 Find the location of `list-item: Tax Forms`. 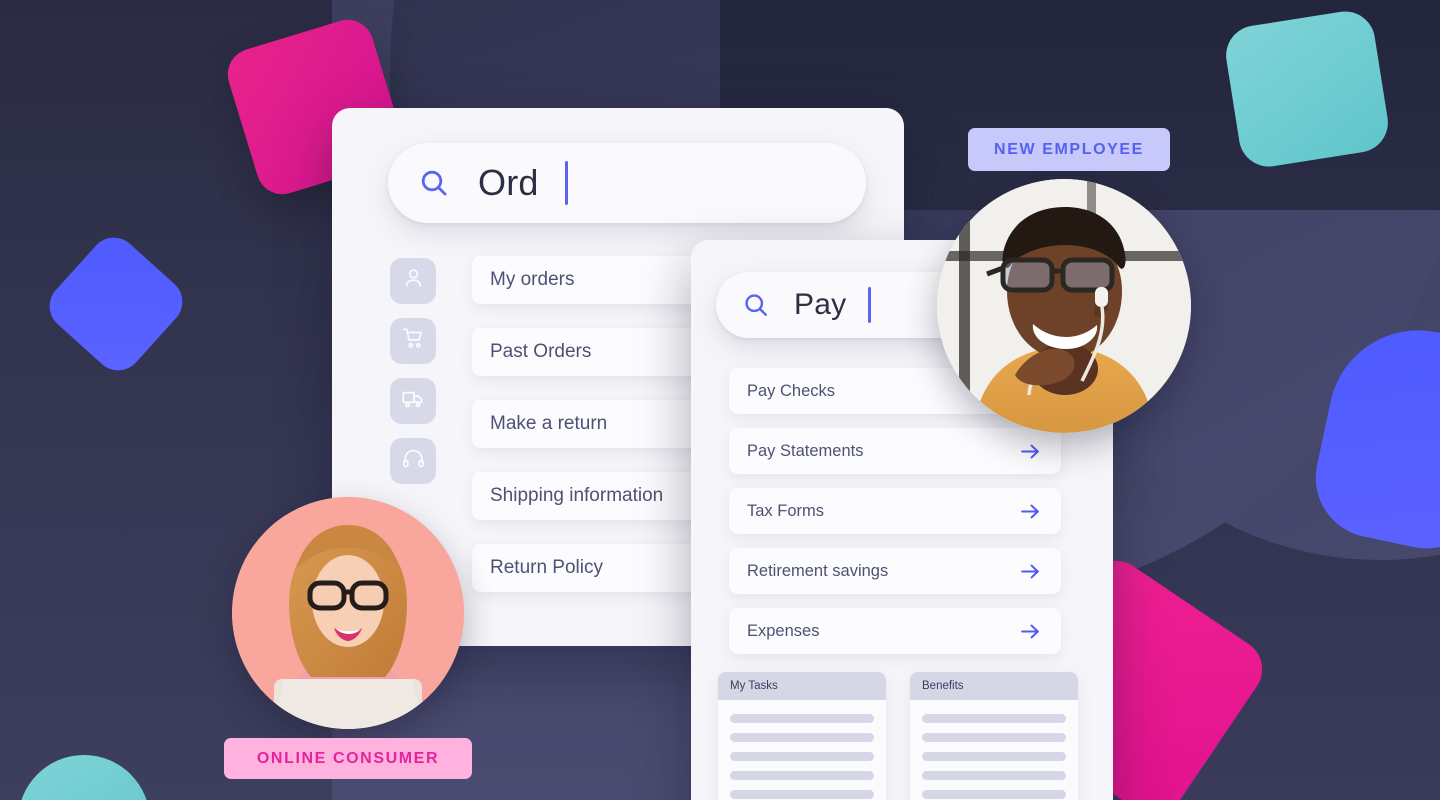

list-item: Tax Forms is located at coordinates (895, 511).